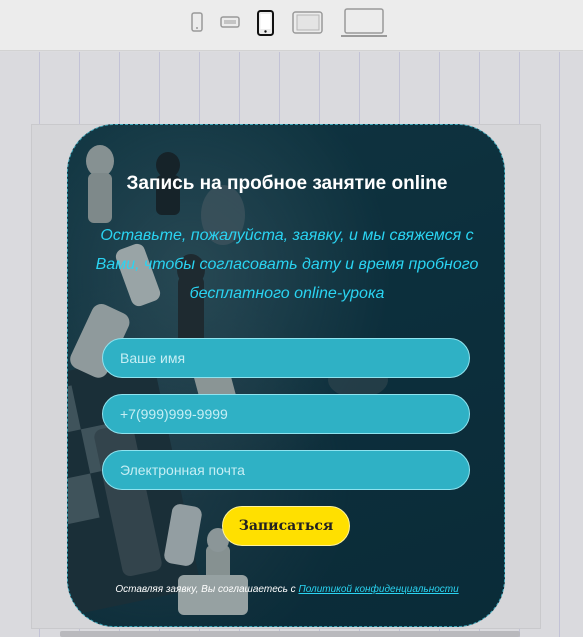  Describe the element at coordinates (197, 22) in the screenshot. I see `phone-small-icon` at that location.